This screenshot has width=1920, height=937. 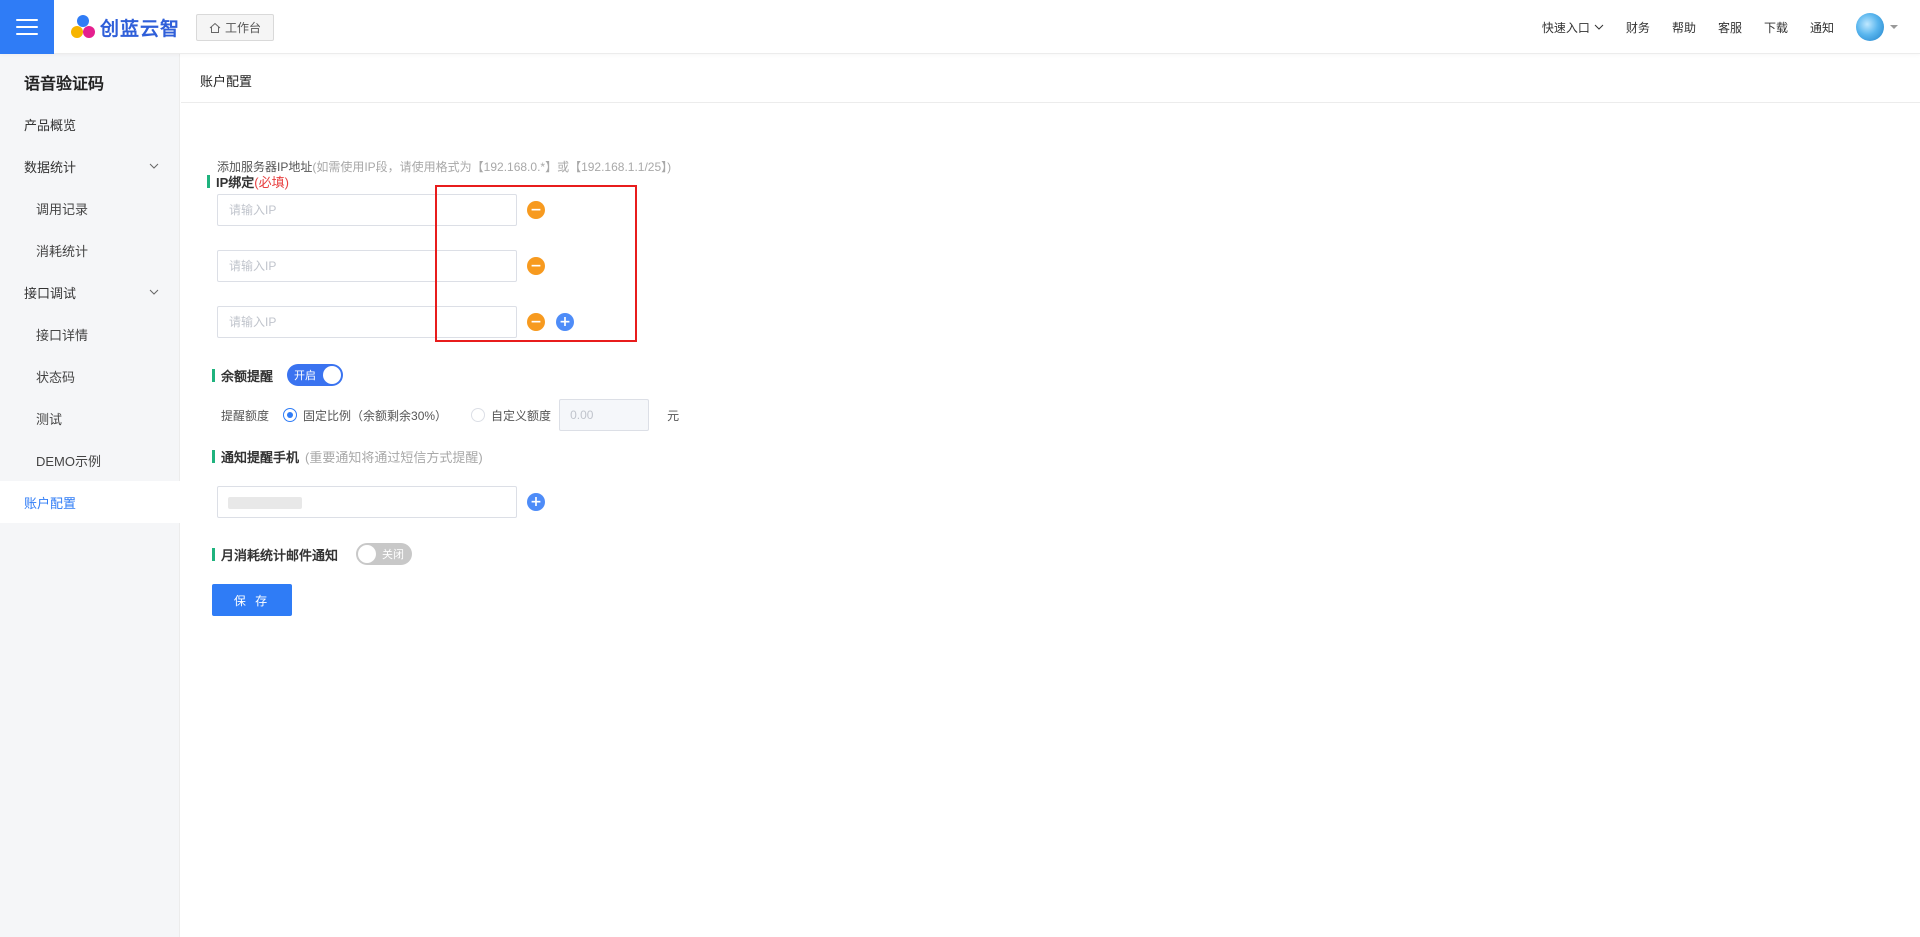 I want to click on sidebar-item-api-details: 接口详情, so click(x=90, y=334).